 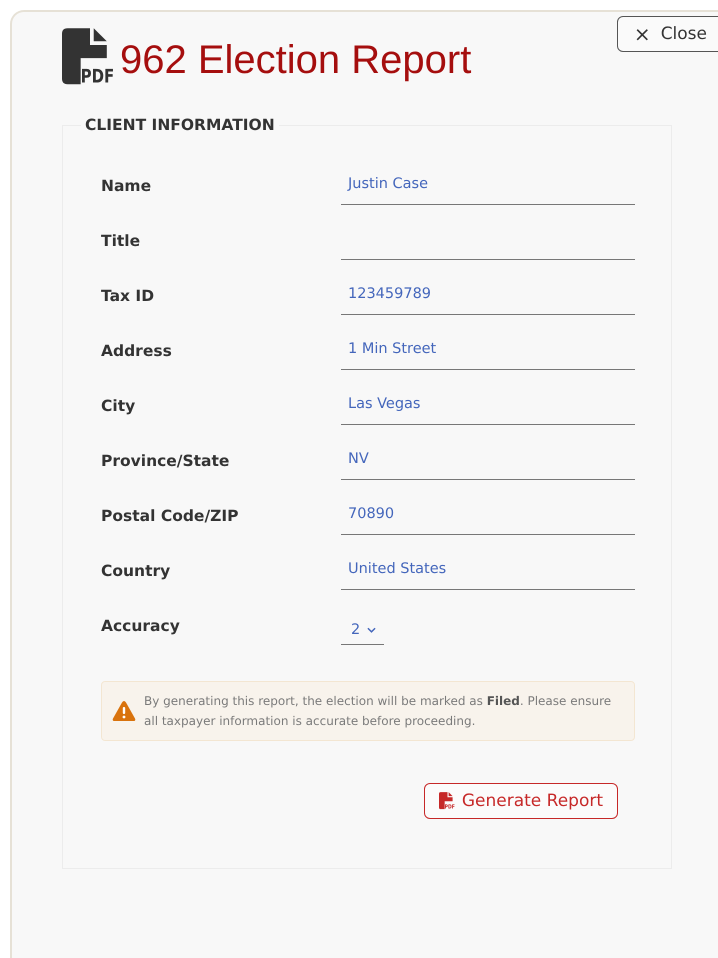 What do you see at coordinates (141, 627) in the screenshot?
I see `field-label: Accuracy` at bounding box center [141, 627].